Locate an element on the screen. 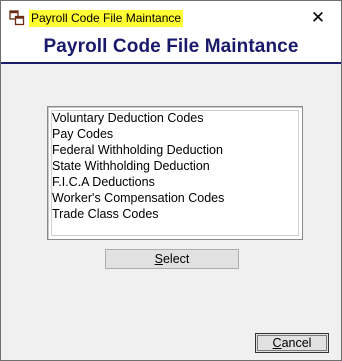 This screenshot has width=342, height=361. page-title: Payroll Code File Maintance is located at coordinates (171, 46).